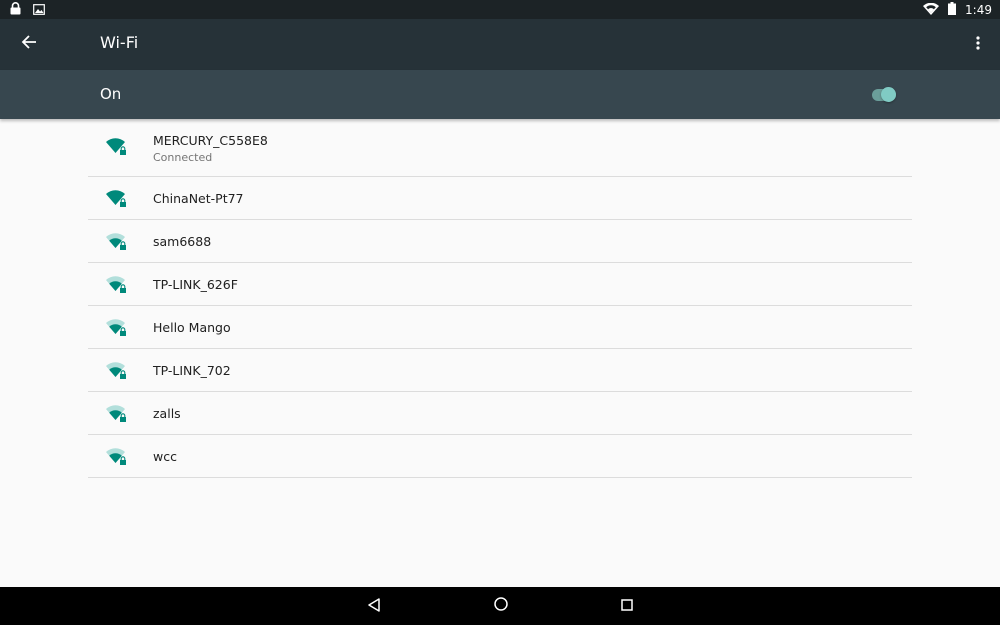 The height and width of the screenshot is (625, 1000). What do you see at coordinates (952, 9) in the screenshot?
I see `battery-icon` at bounding box center [952, 9].